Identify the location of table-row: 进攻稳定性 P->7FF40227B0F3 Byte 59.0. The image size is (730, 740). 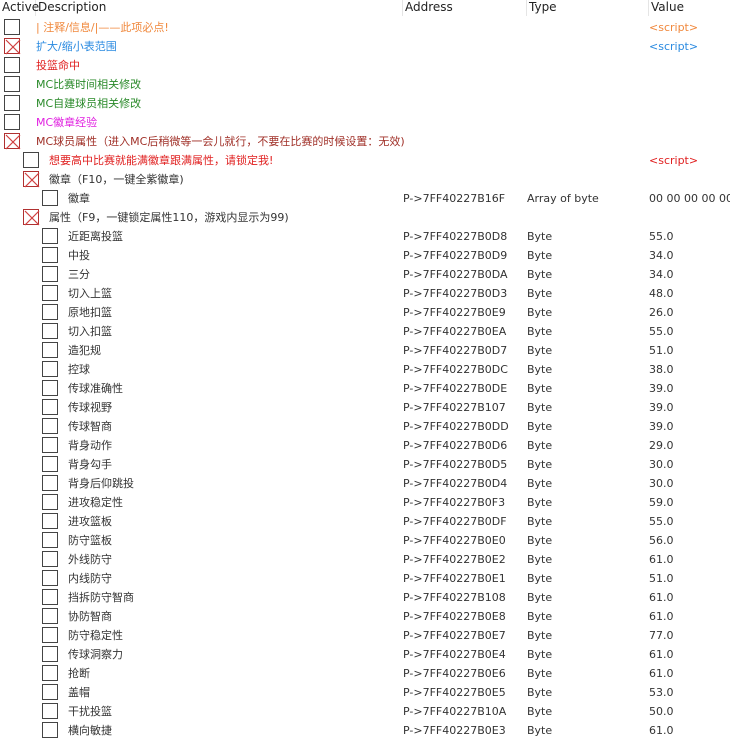
(365, 502).